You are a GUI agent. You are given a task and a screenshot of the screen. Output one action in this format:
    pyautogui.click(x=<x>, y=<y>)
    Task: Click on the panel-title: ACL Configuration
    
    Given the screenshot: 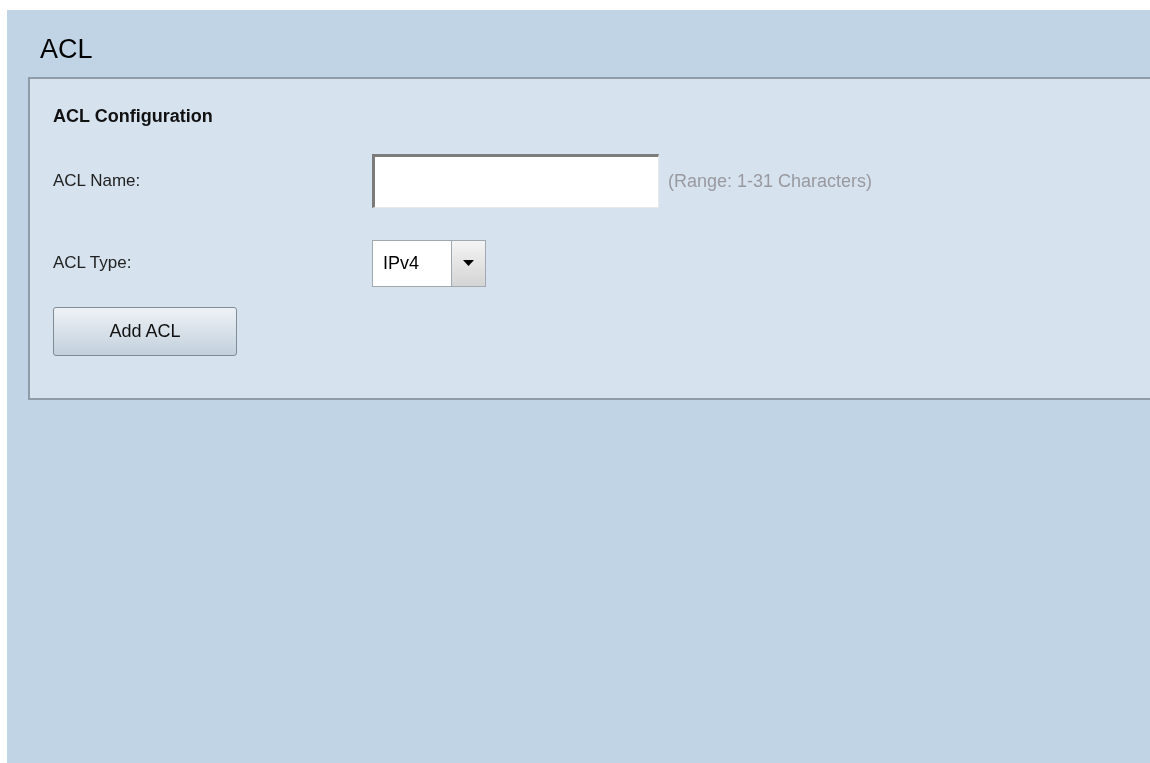 What is the action you would take?
    pyautogui.click(x=133, y=116)
    